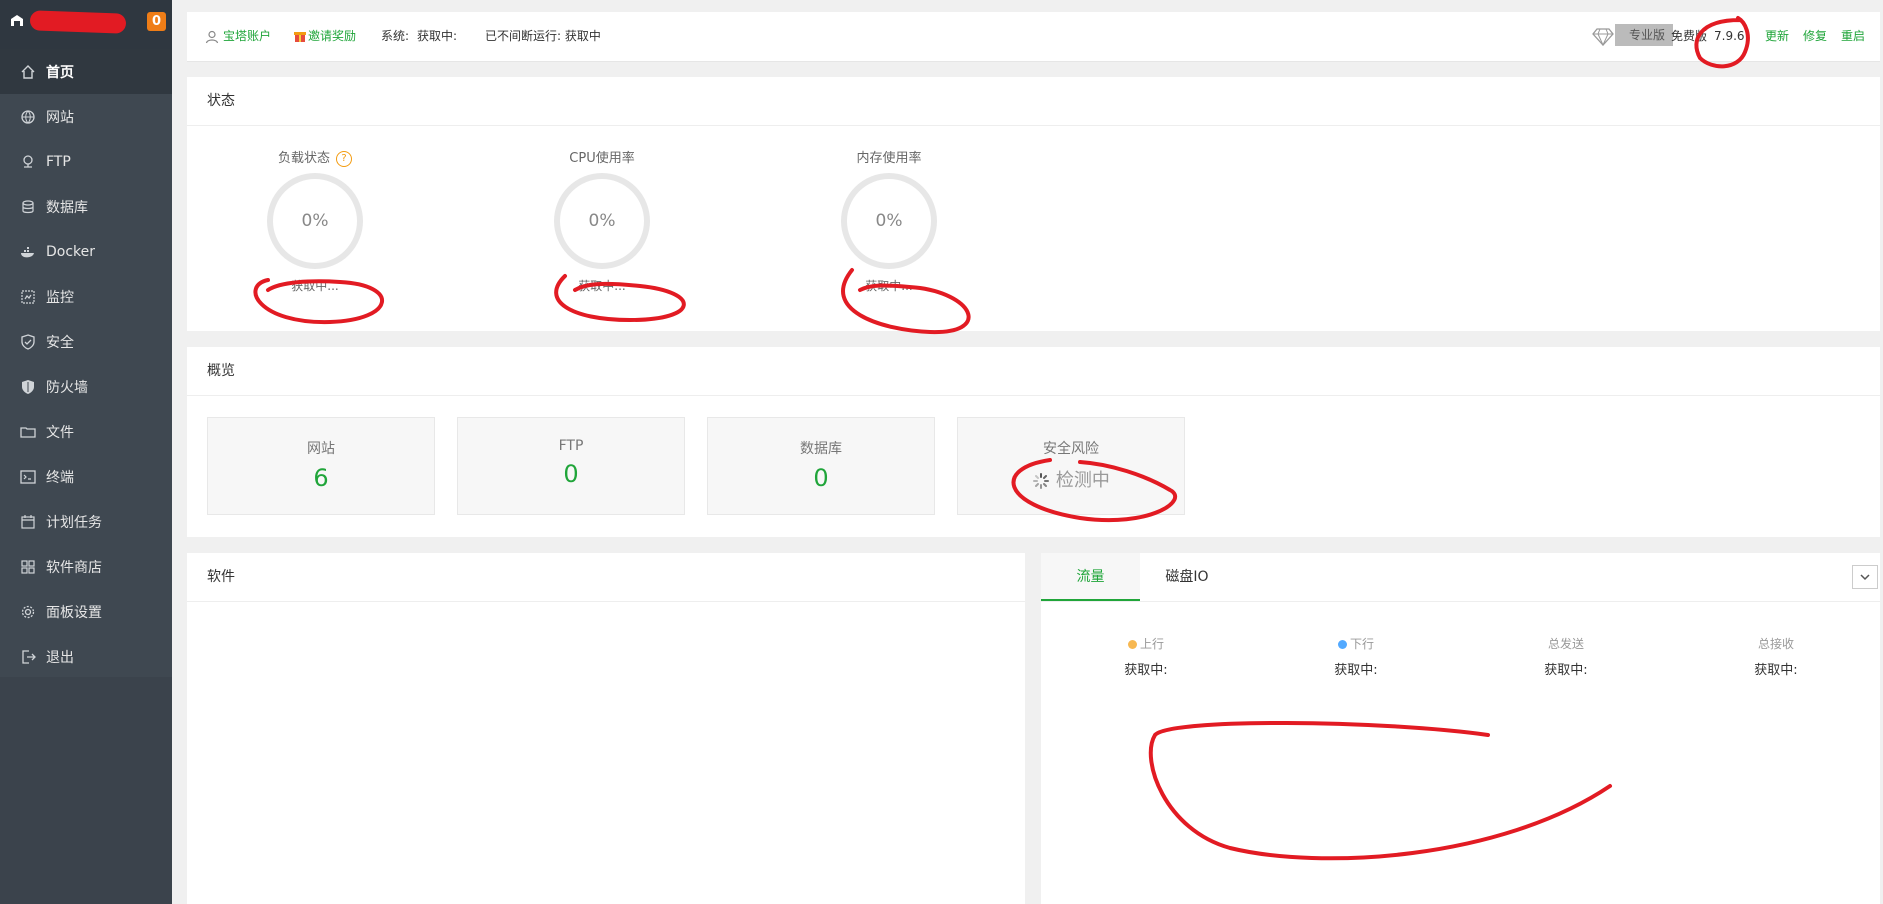  Describe the element at coordinates (28, 612) in the screenshot. I see `gear-icon` at that location.